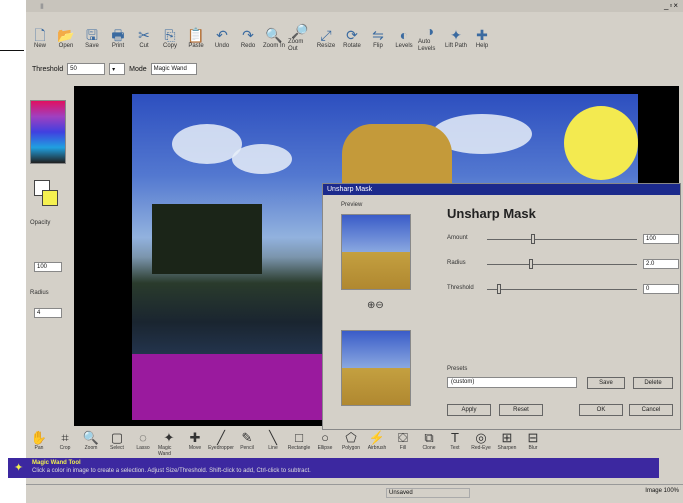  What do you see at coordinates (248, 38) in the screenshot?
I see `toolbar-redo-button: ↷ Redo` at bounding box center [248, 38].